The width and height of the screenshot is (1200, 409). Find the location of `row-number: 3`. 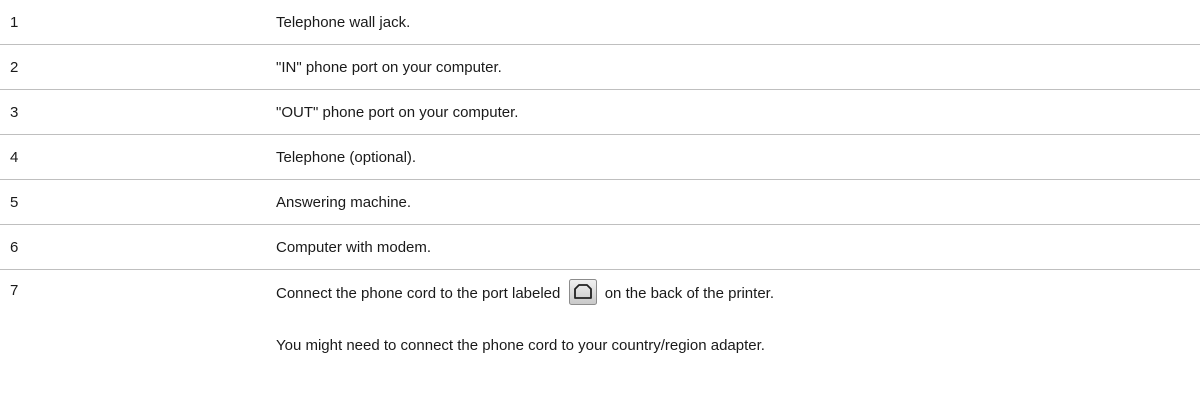

row-number: 3 is located at coordinates (14, 112).